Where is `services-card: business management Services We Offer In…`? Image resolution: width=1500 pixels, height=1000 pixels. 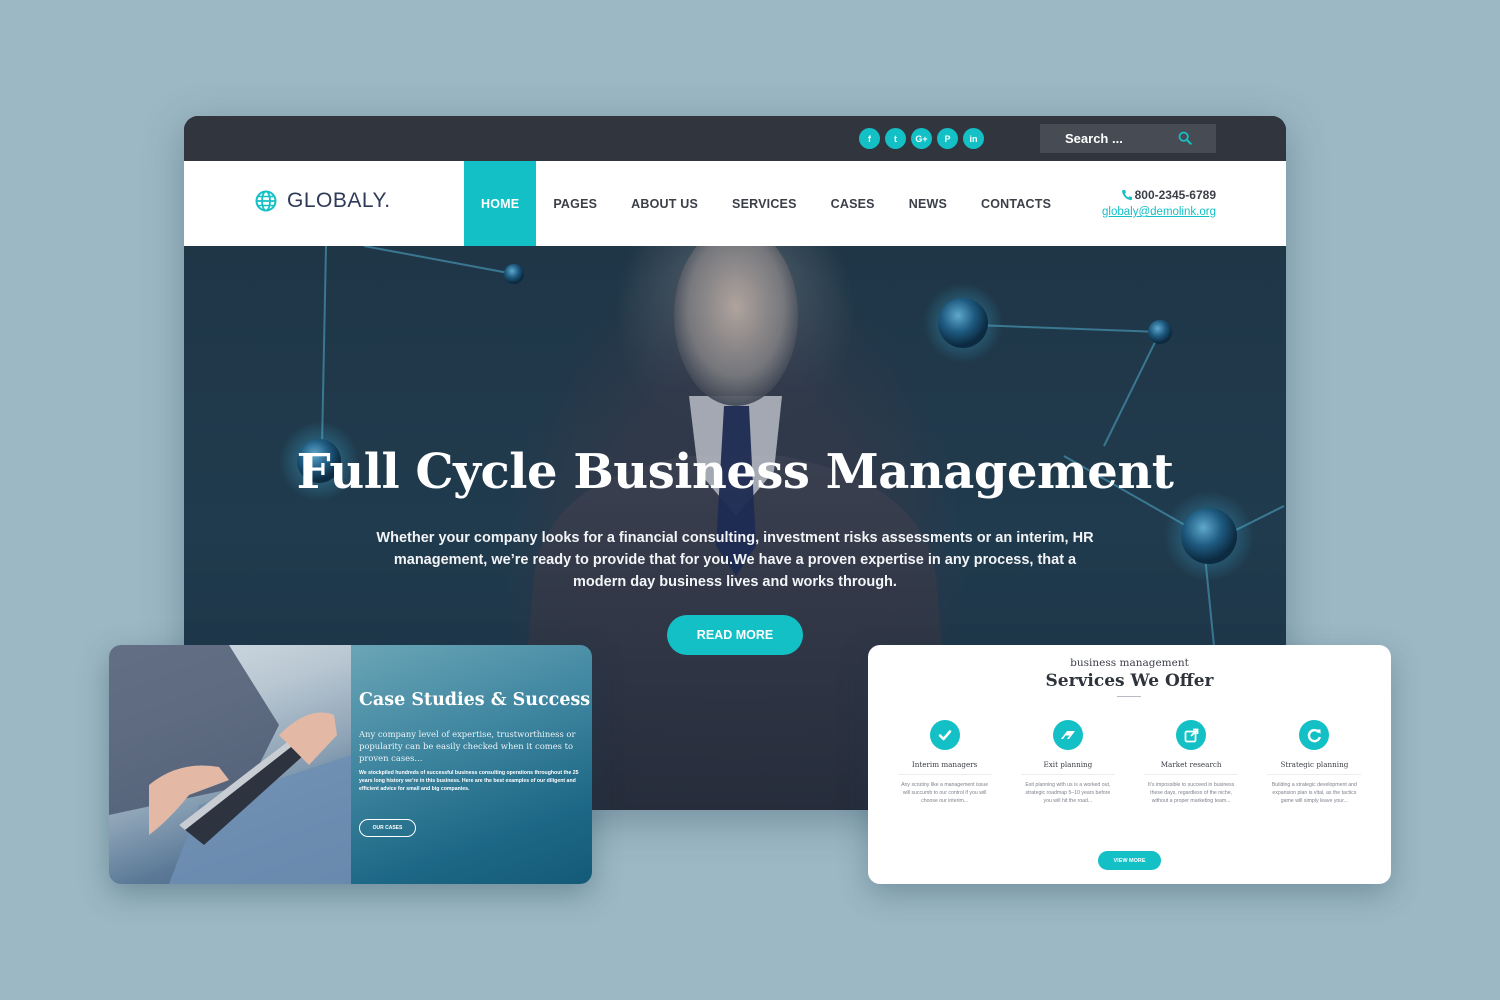 services-card: business management Services We Offer In… is located at coordinates (1129, 764).